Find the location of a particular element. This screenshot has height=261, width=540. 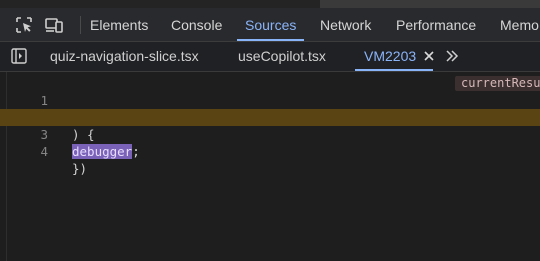

inline-variable-value: currentResu is located at coordinates (497, 83).